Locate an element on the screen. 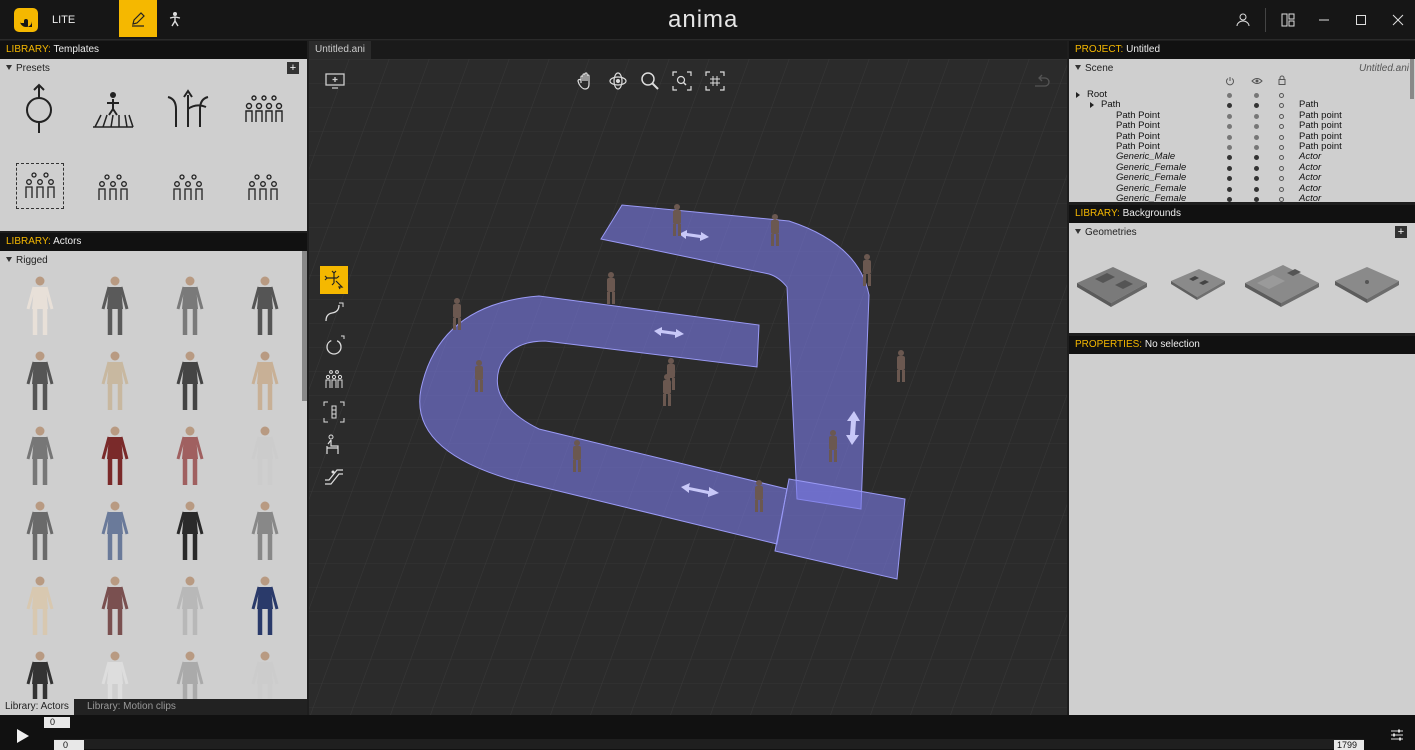  timeline-settings-button is located at coordinates (1397, 735).